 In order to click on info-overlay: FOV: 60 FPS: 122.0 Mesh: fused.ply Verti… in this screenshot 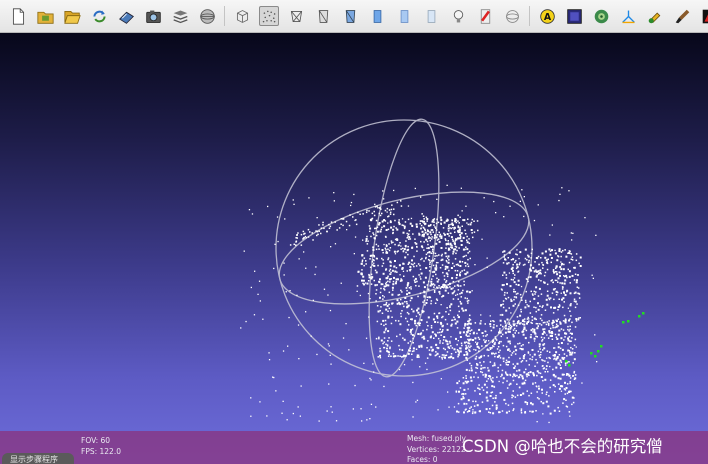, I will do `click(354, 447)`.